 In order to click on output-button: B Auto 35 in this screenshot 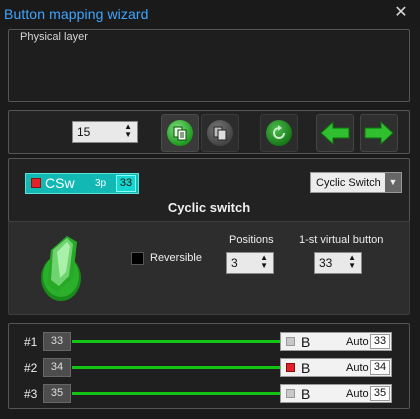, I will do `click(336, 393)`.